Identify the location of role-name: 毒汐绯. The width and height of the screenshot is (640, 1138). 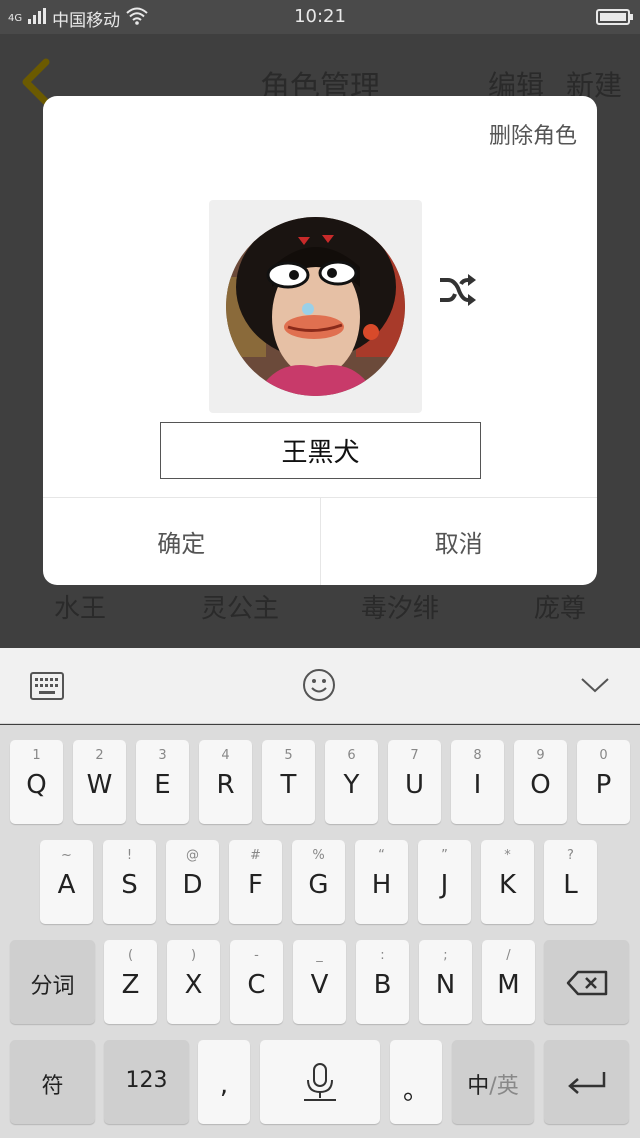
(400, 606).